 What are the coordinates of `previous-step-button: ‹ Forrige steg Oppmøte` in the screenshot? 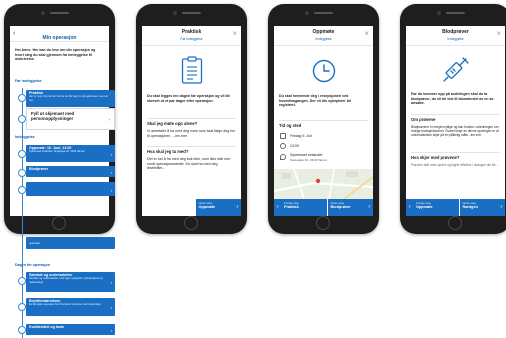 It's located at (432, 207).